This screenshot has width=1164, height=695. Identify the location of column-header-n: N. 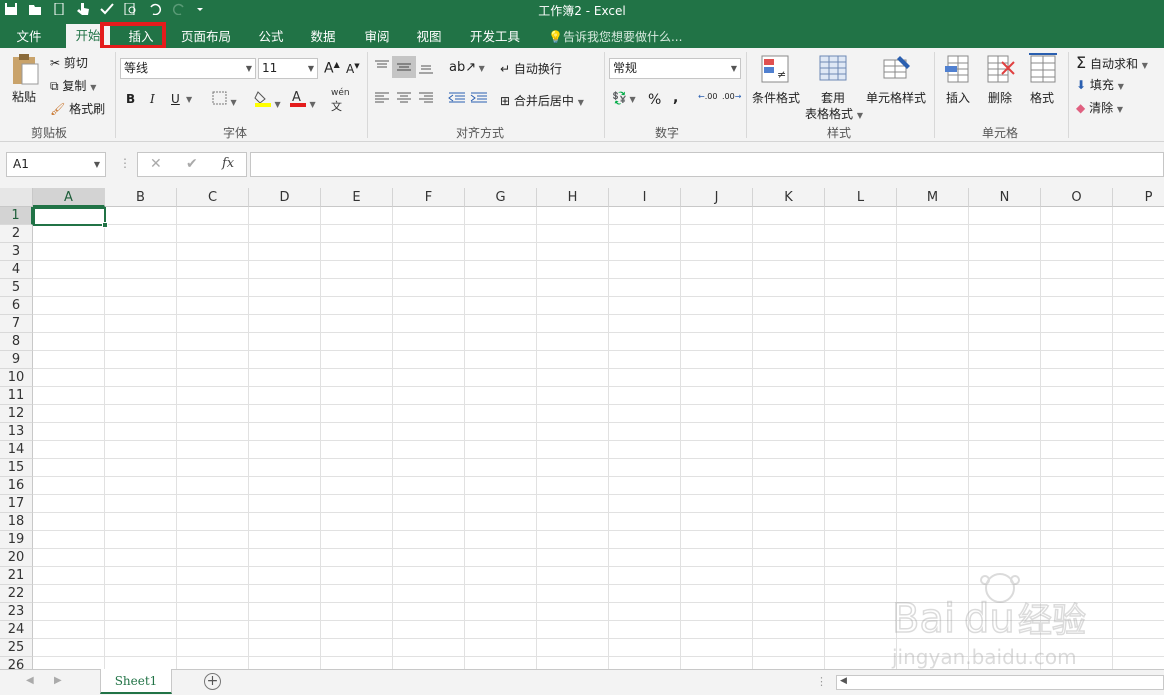
(1005, 197).